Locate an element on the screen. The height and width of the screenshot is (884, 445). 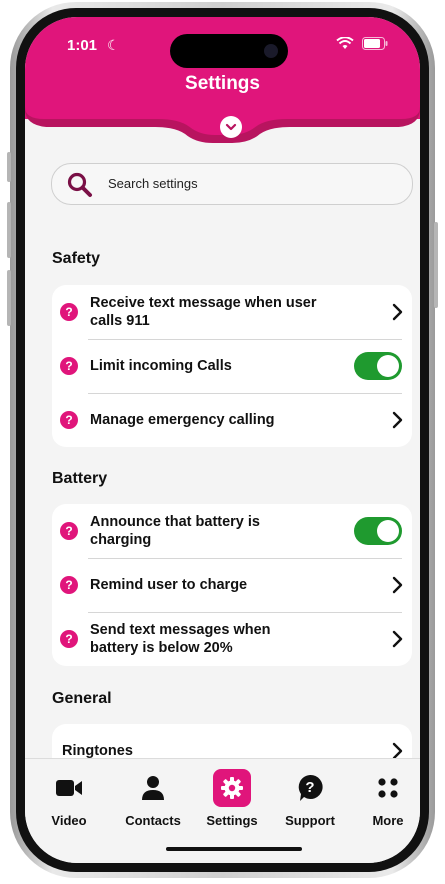
power-button is located at coordinates (436, 265).